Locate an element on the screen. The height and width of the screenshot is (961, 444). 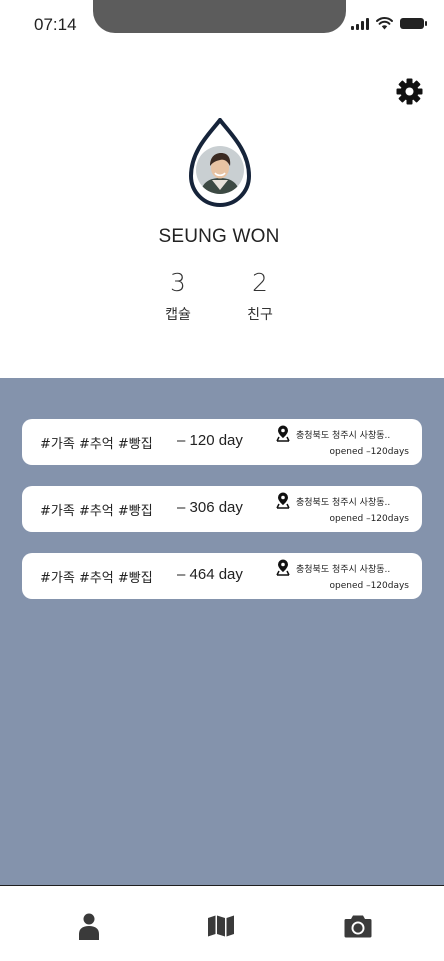
gear-icon is located at coordinates (409, 91).